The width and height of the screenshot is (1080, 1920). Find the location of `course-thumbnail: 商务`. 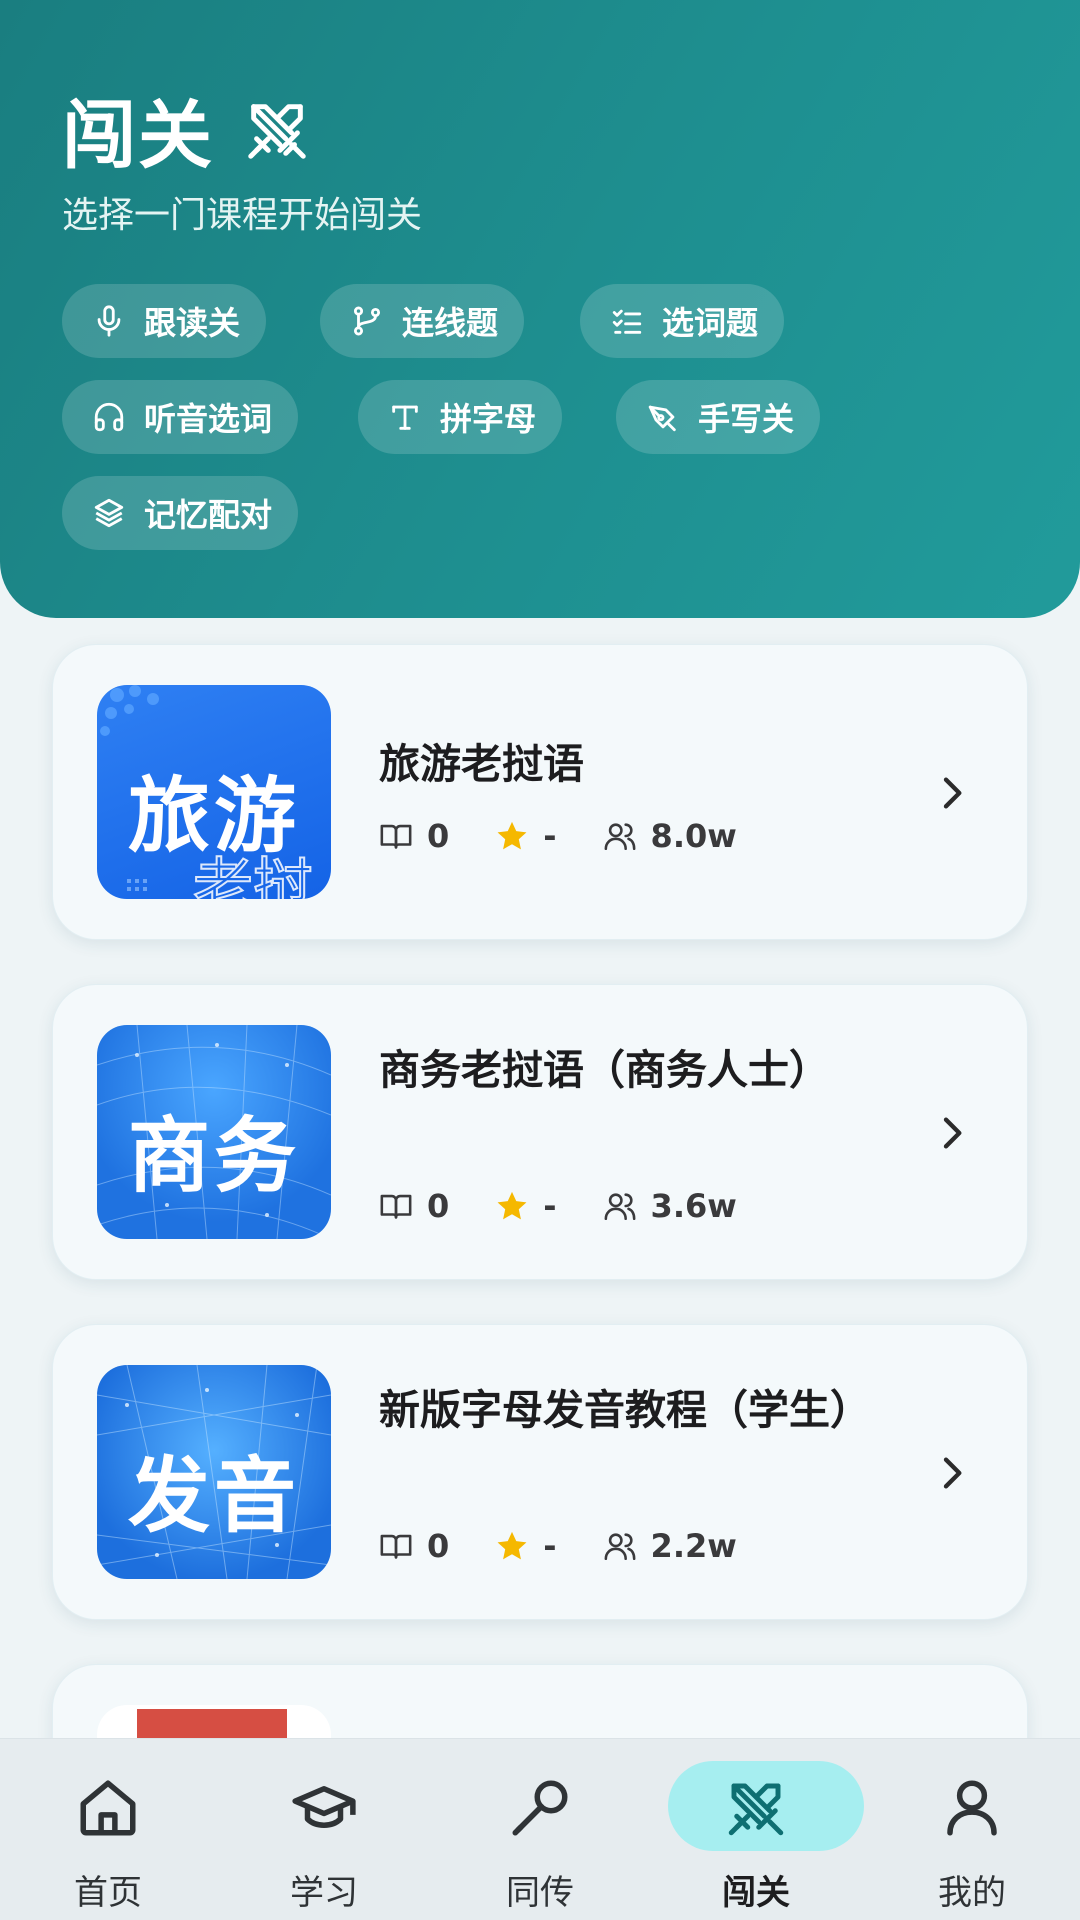

course-thumbnail: 商务 is located at coordinates (214, 1132).